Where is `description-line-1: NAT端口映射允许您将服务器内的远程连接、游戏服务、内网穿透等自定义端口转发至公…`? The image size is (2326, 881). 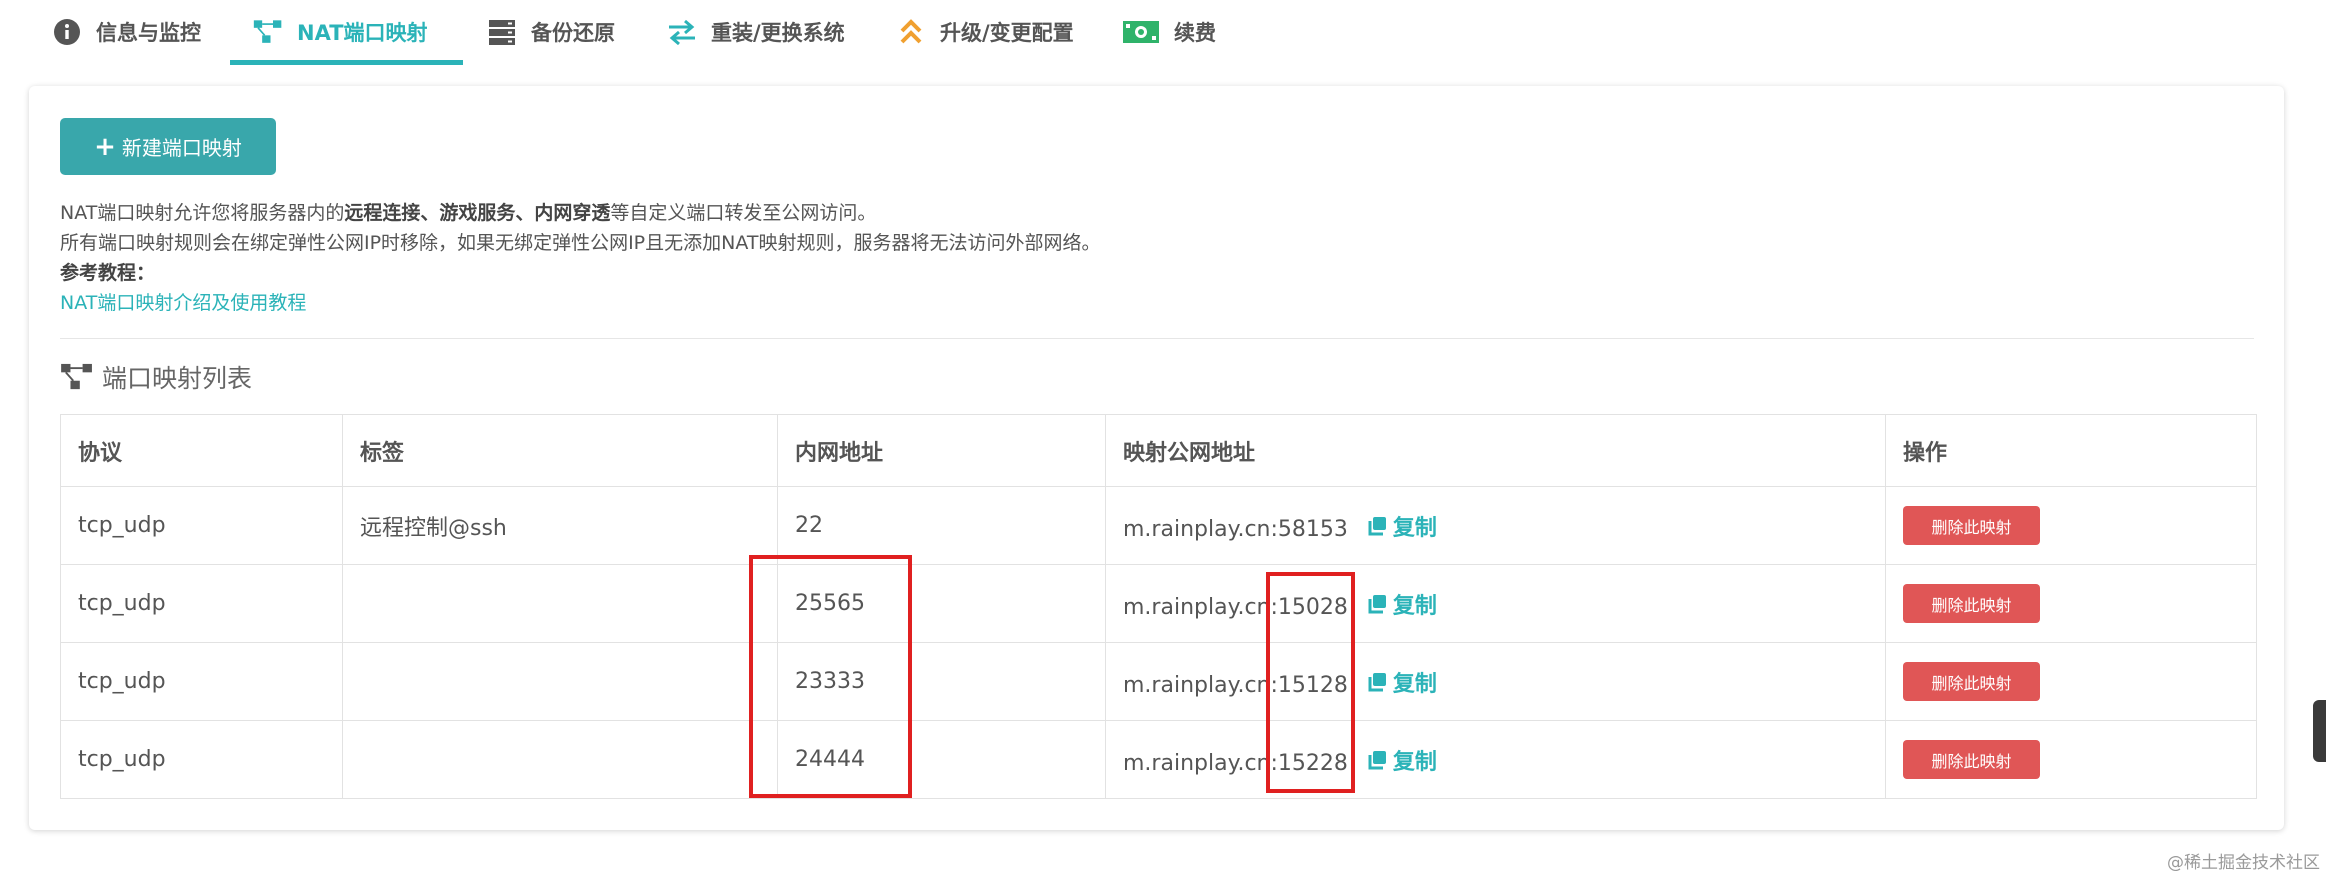
description-line-1: NAT端口映射允许您将服务器内的远程连接、游戏服务、内网穿透等自定义端口转发至公… is located at coordinates (468, 211).